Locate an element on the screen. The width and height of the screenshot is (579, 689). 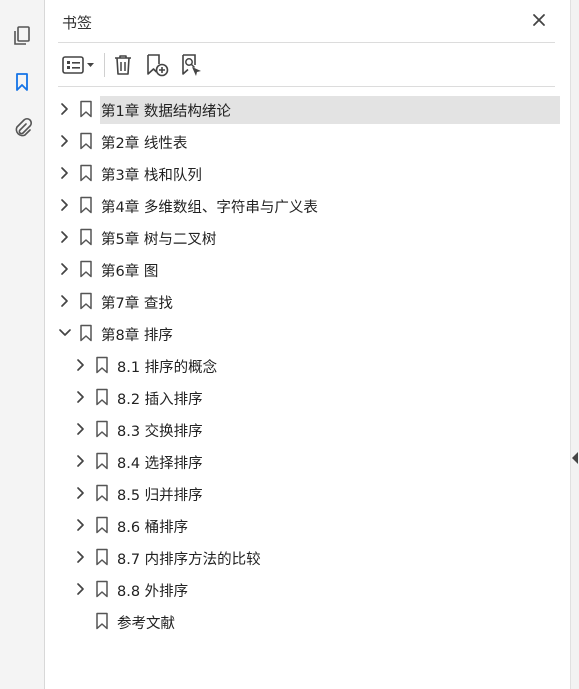
collapse-arrow-icon is located at coordinates (575, 458).